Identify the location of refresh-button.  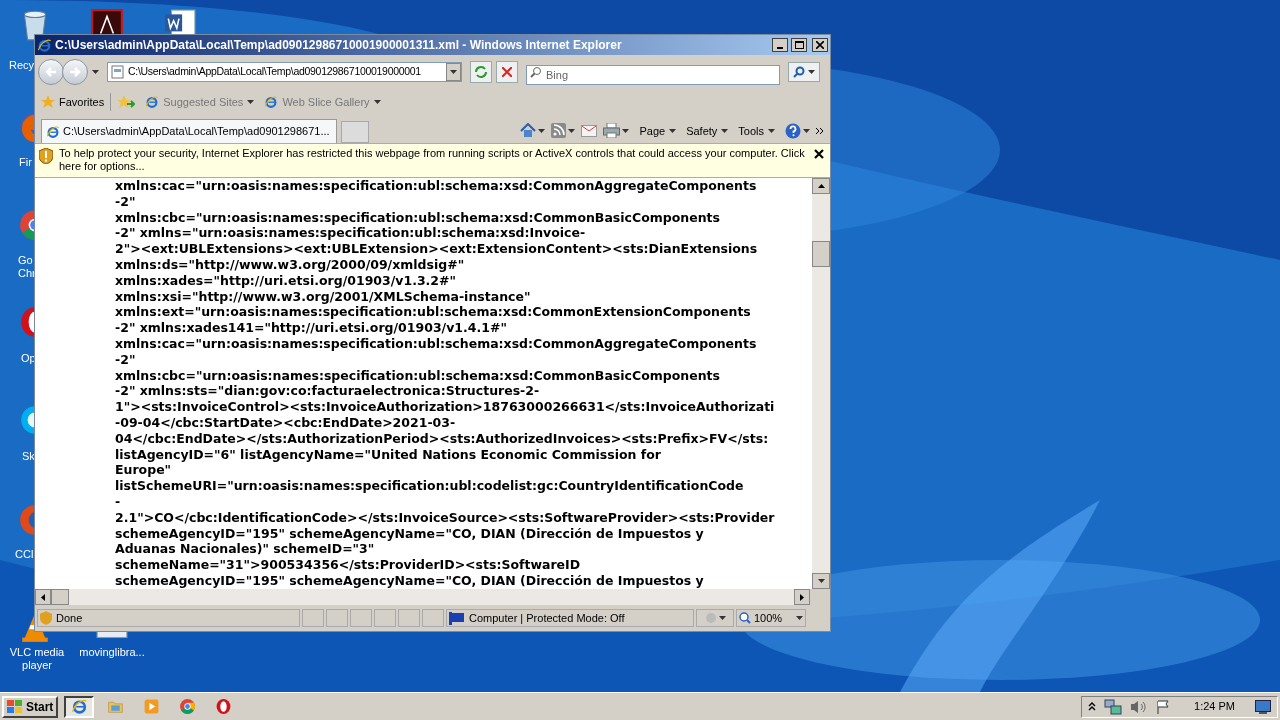
(481, 72).